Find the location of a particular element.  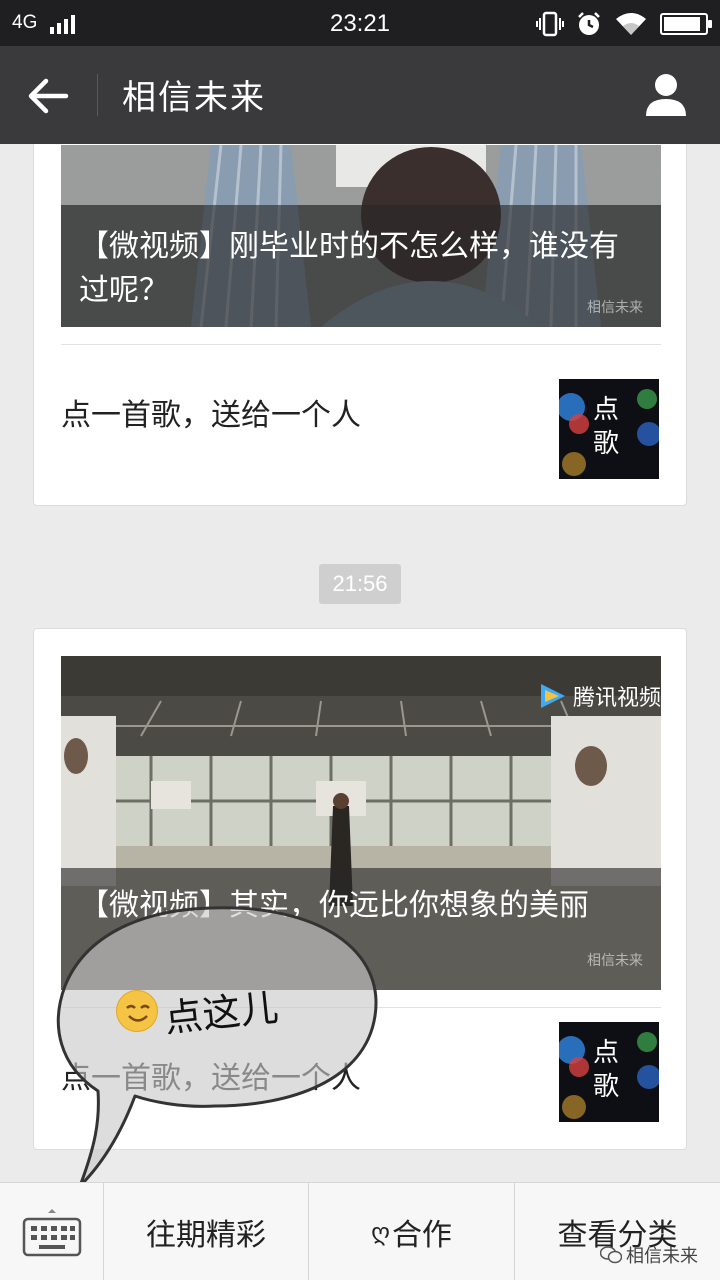

menu-past-highlights: 往期精彩 is located at coordinates (206, 1231).